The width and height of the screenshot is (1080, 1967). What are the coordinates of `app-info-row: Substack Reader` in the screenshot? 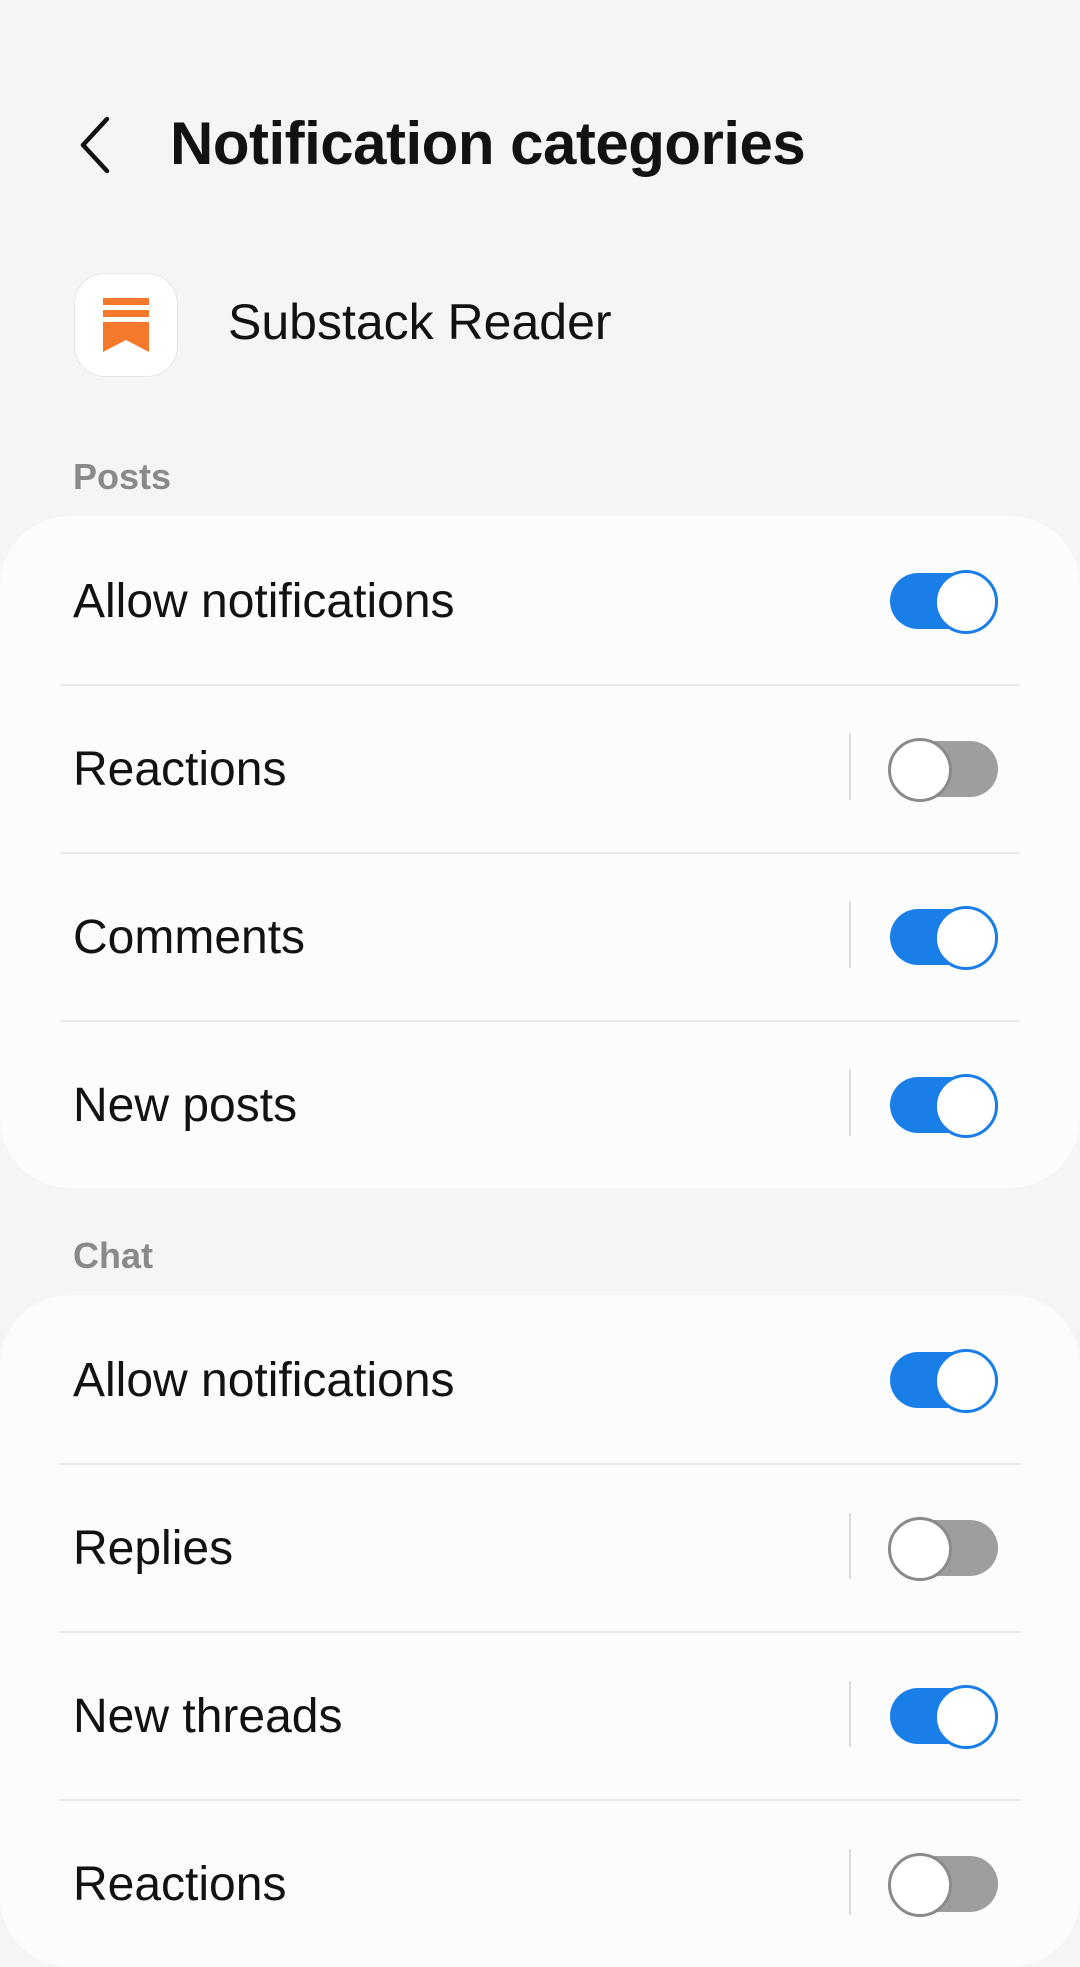 It's located at (540, 325).